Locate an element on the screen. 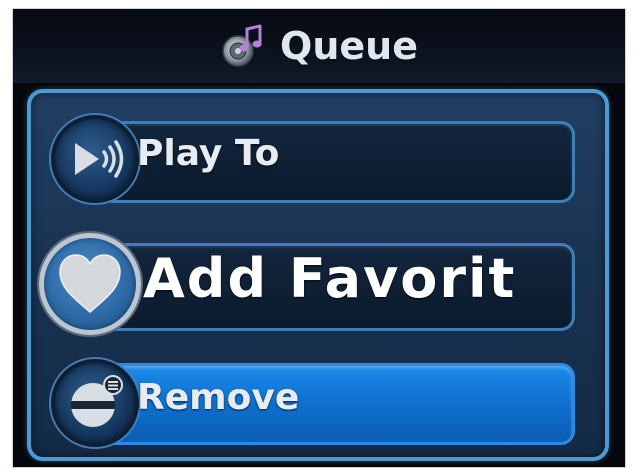 This screenshot has width=634, height=468. heart-icon is located at coordinates (90, 284).